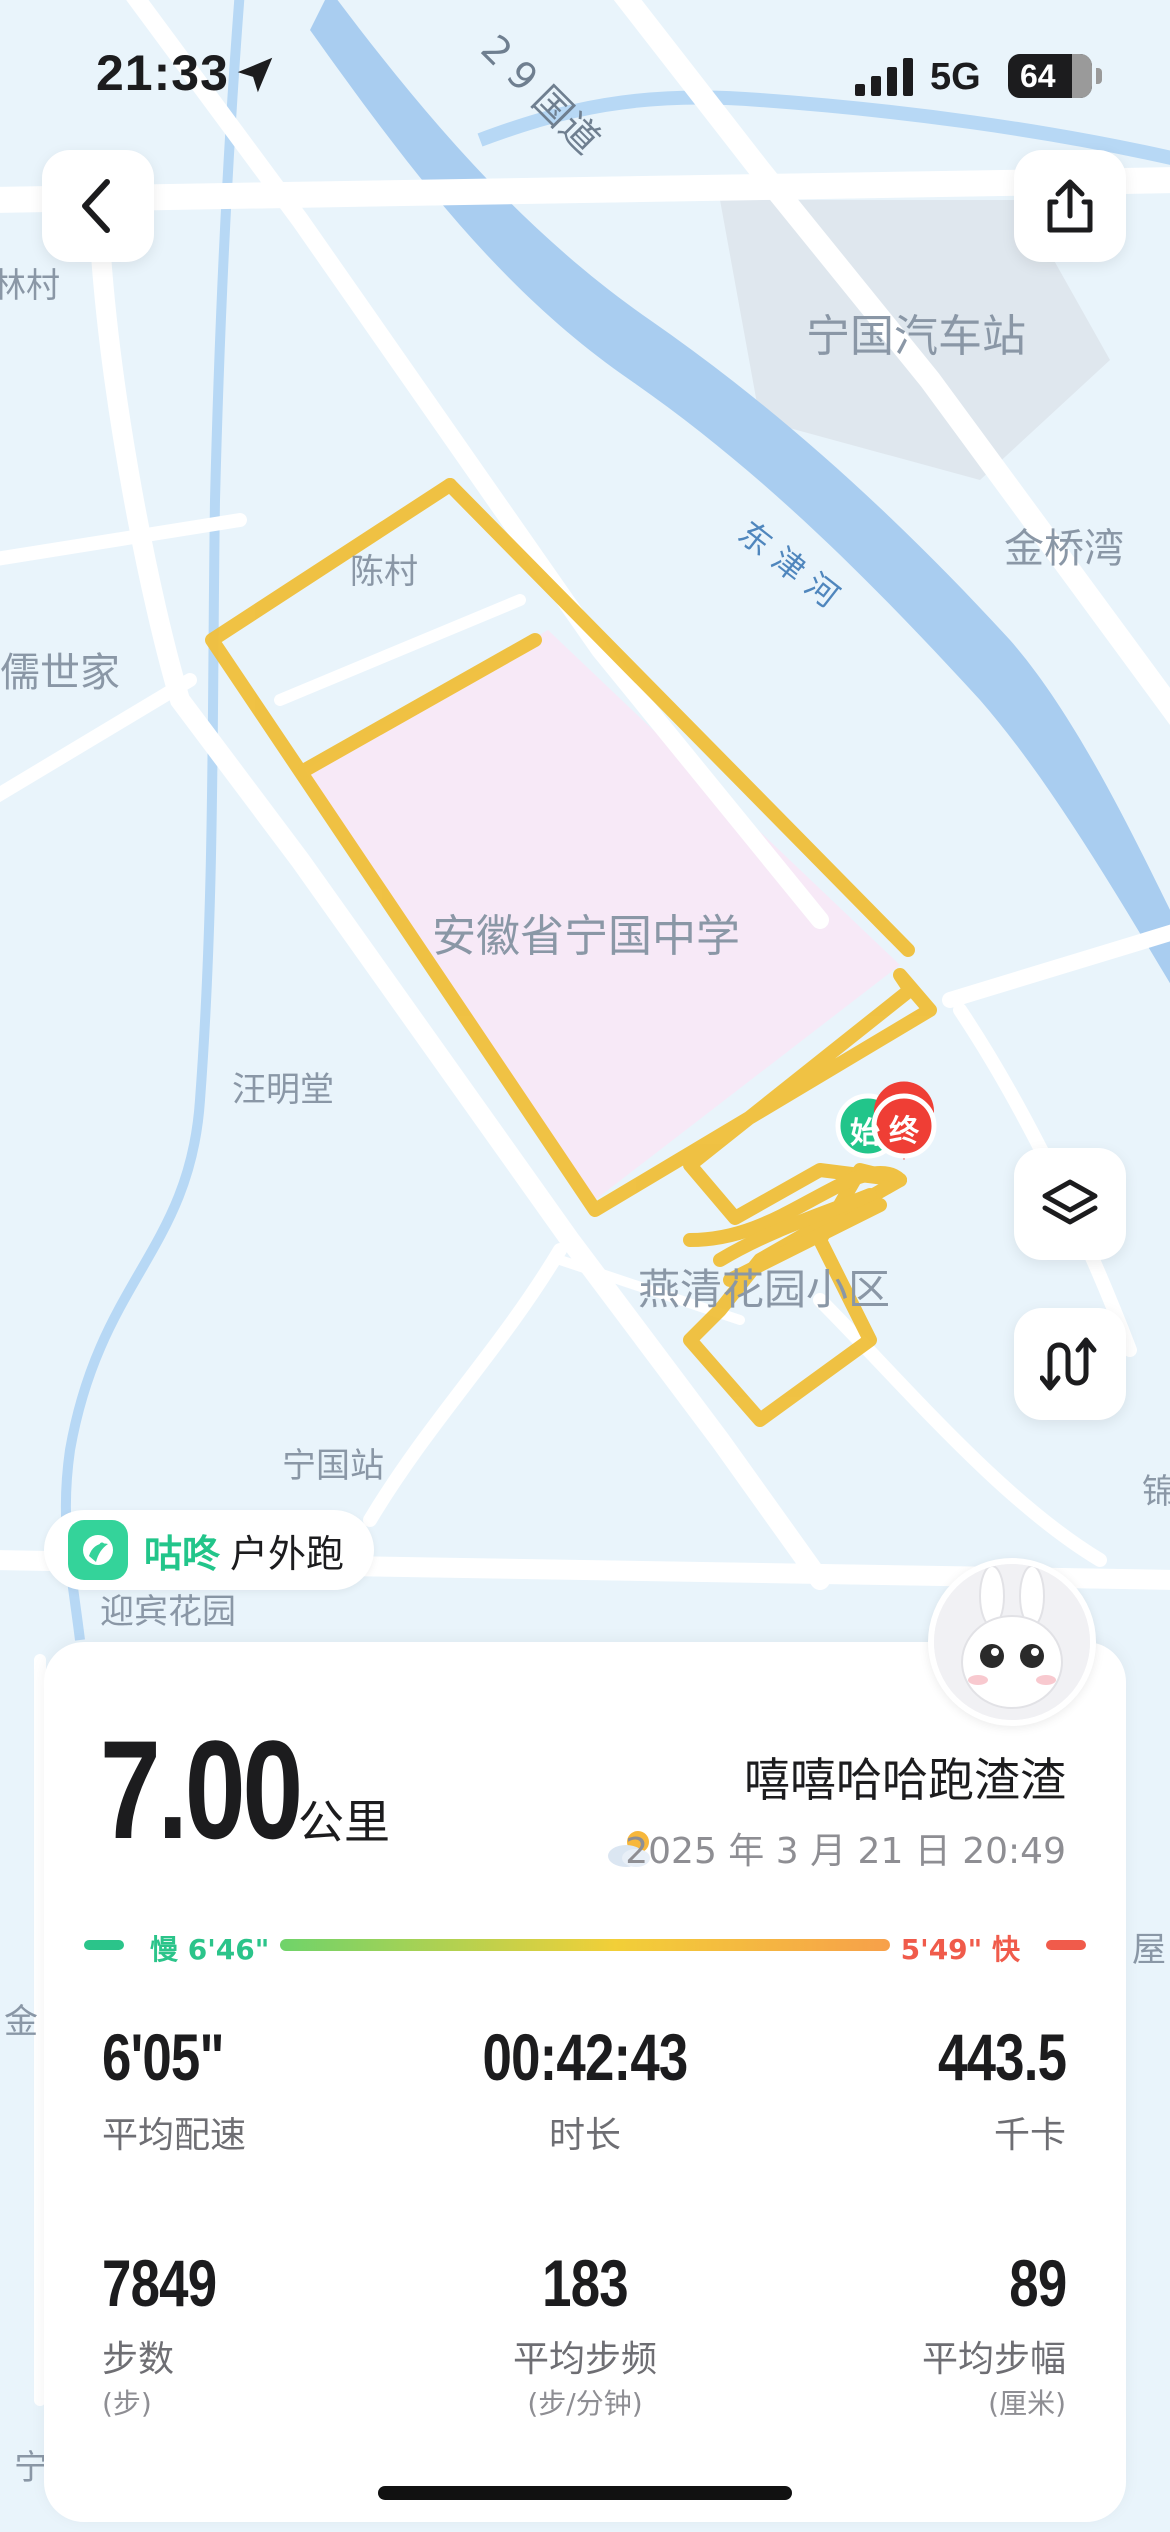 The height and width of the screenshot is (2532, 1170). Describe the element at coordinates (21, 2022) in the screenshot. I see `map-label-left-jin: 金` at that location.